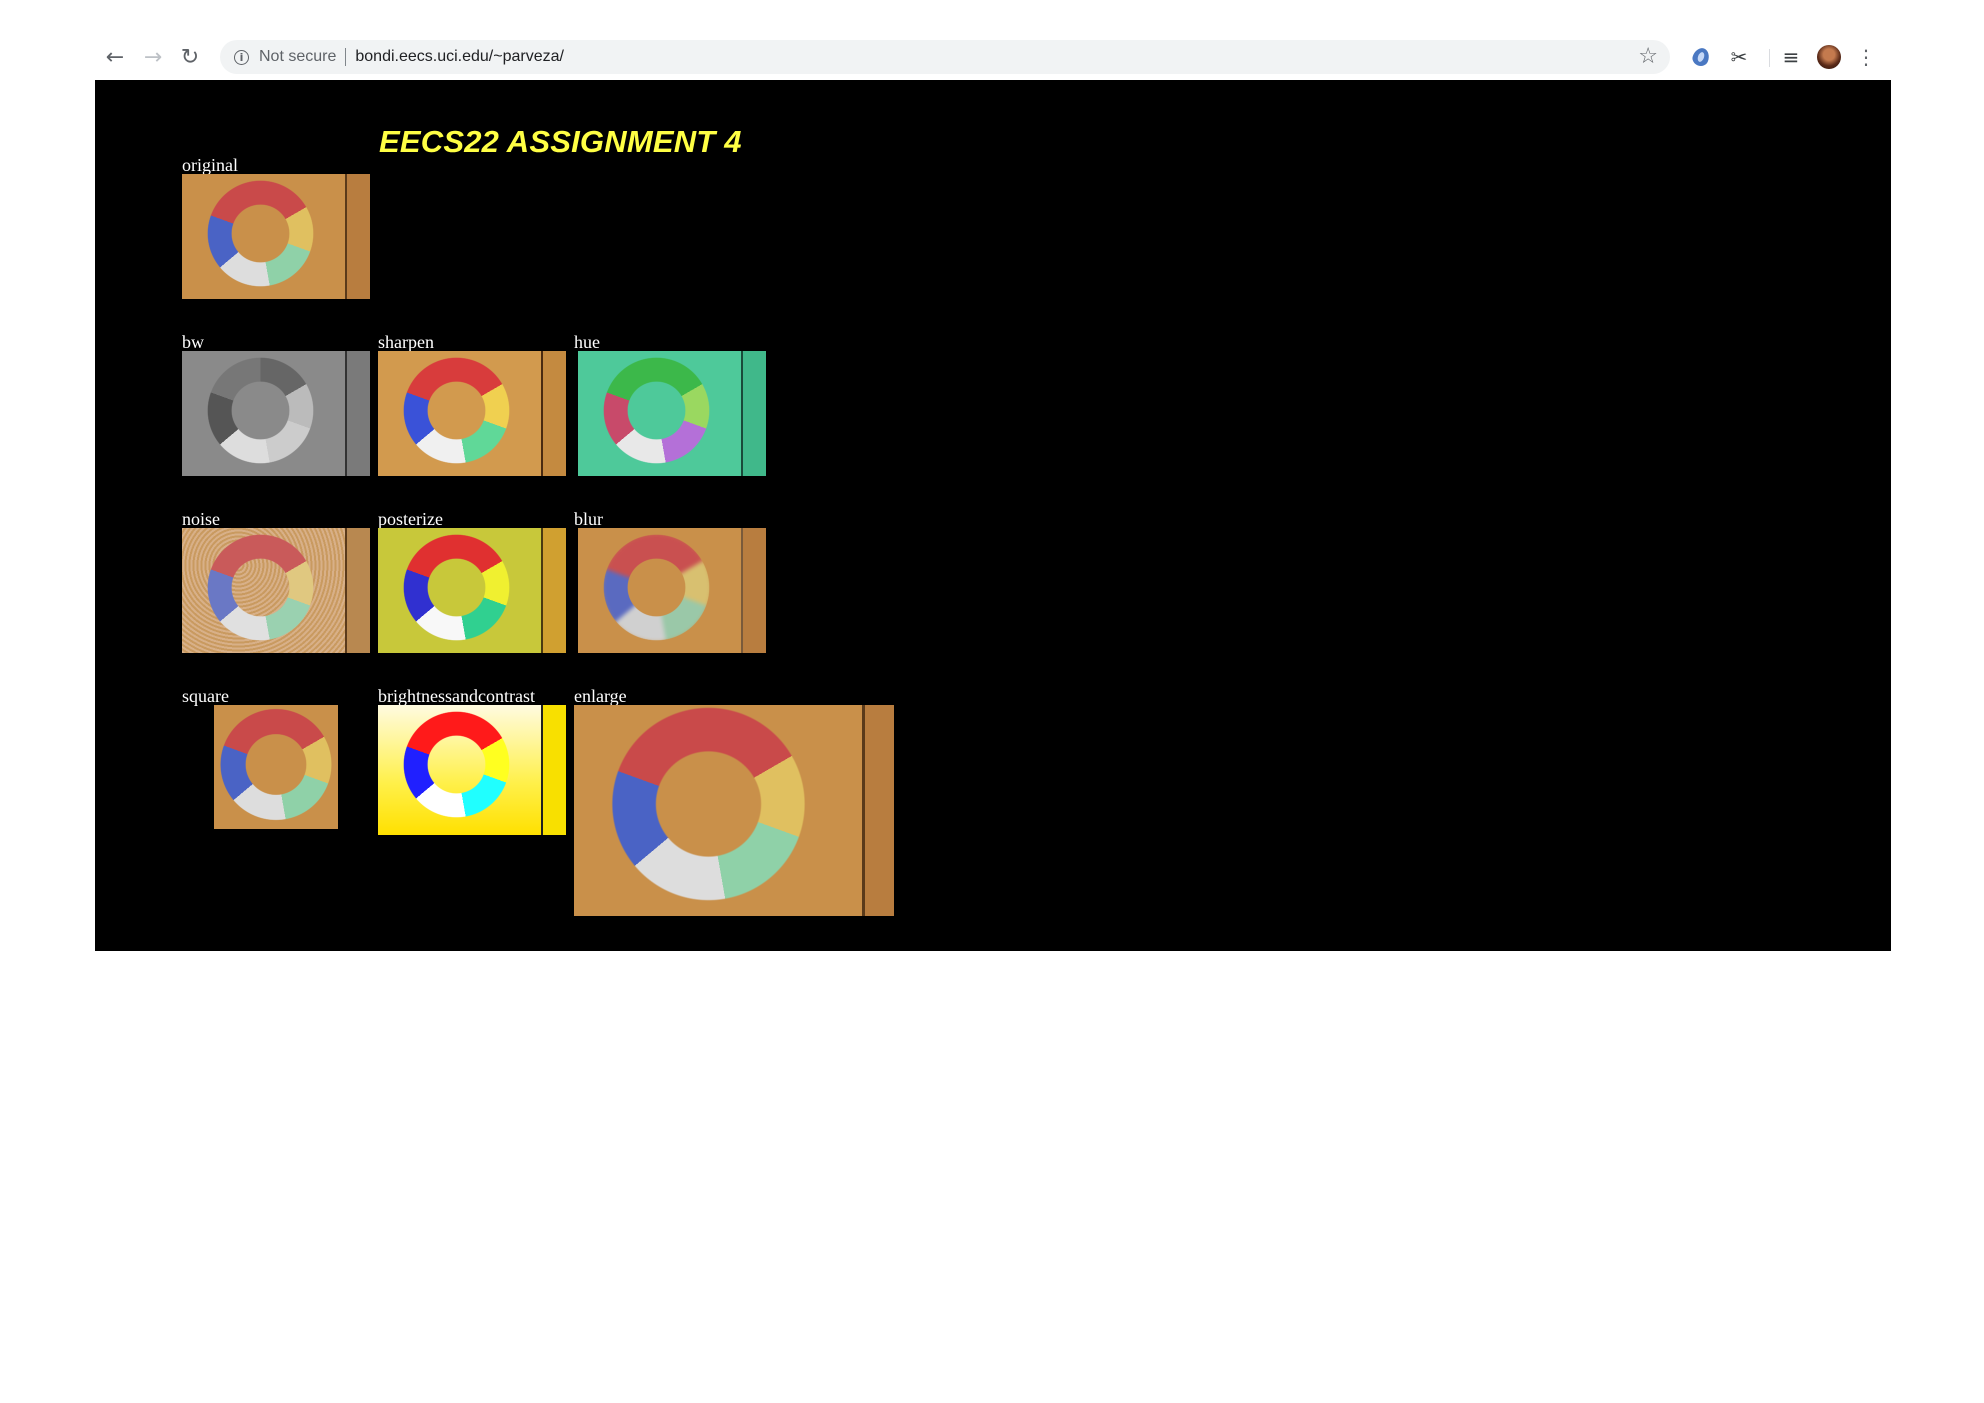 The image size is (1984, 1403). I want to click on brightnessandcontrast-image, so click(472, 770).